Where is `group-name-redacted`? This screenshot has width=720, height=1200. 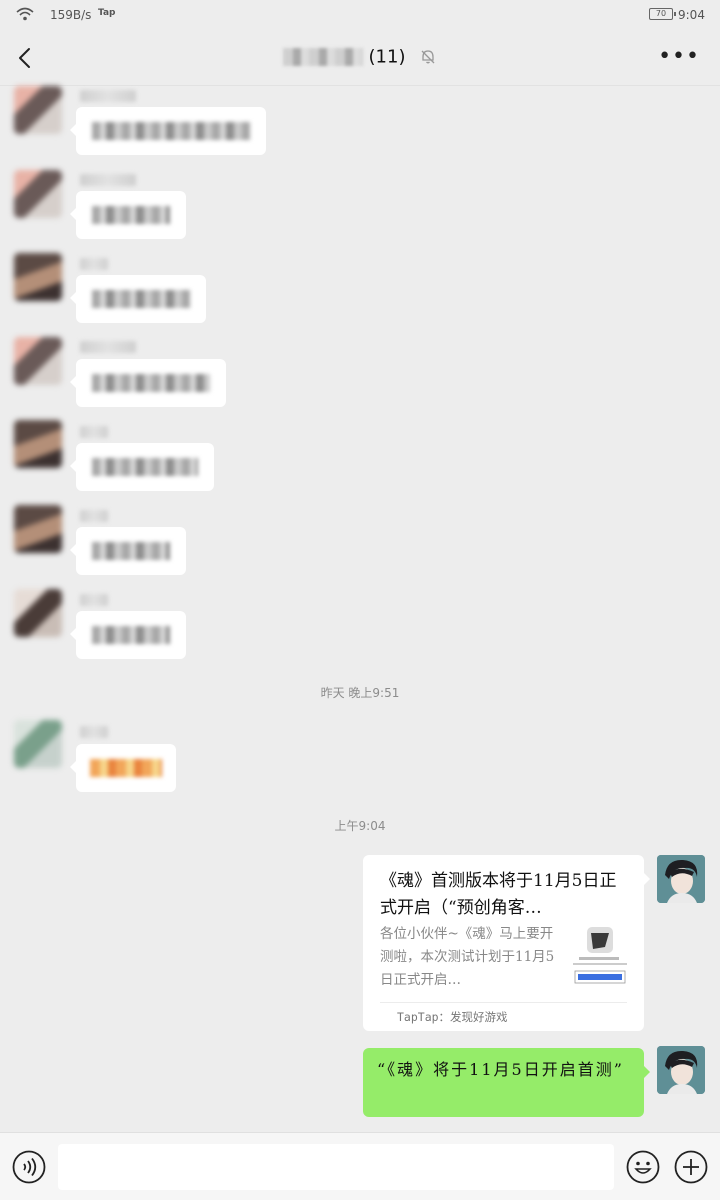 group-name-redacted is located at coordinates (322, 57).